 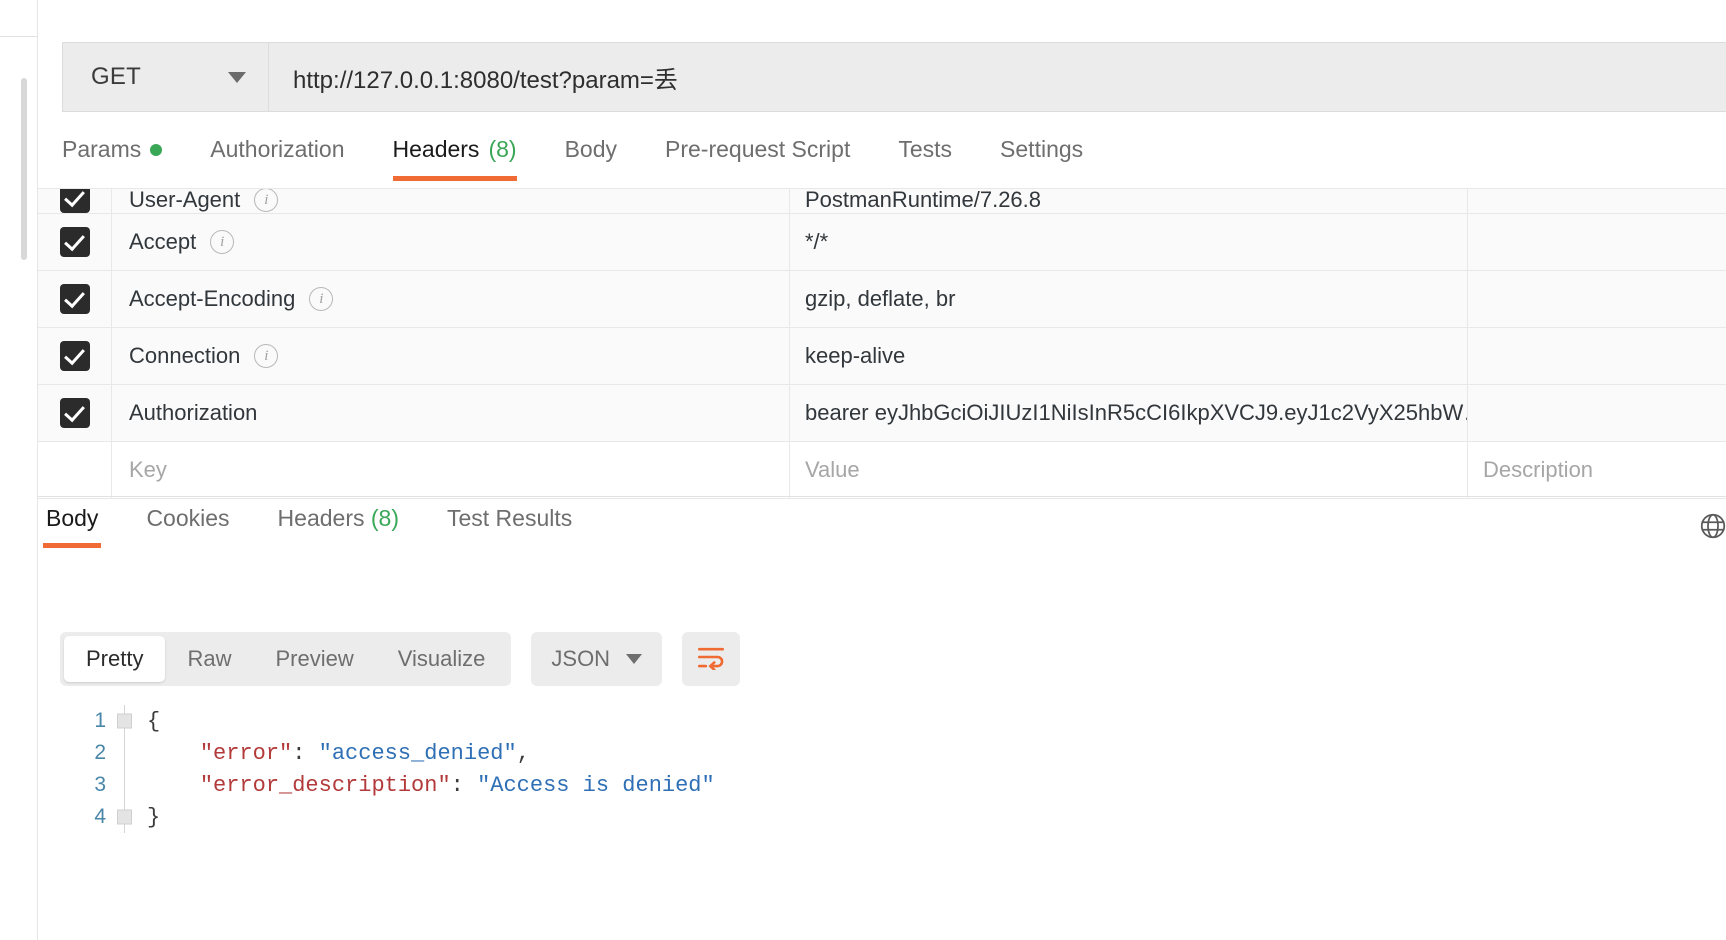 What do you see at coordinates (188, 518) in the screenshot?
I see `response-tab-label: Cookies` at bounding box center [188, 518].